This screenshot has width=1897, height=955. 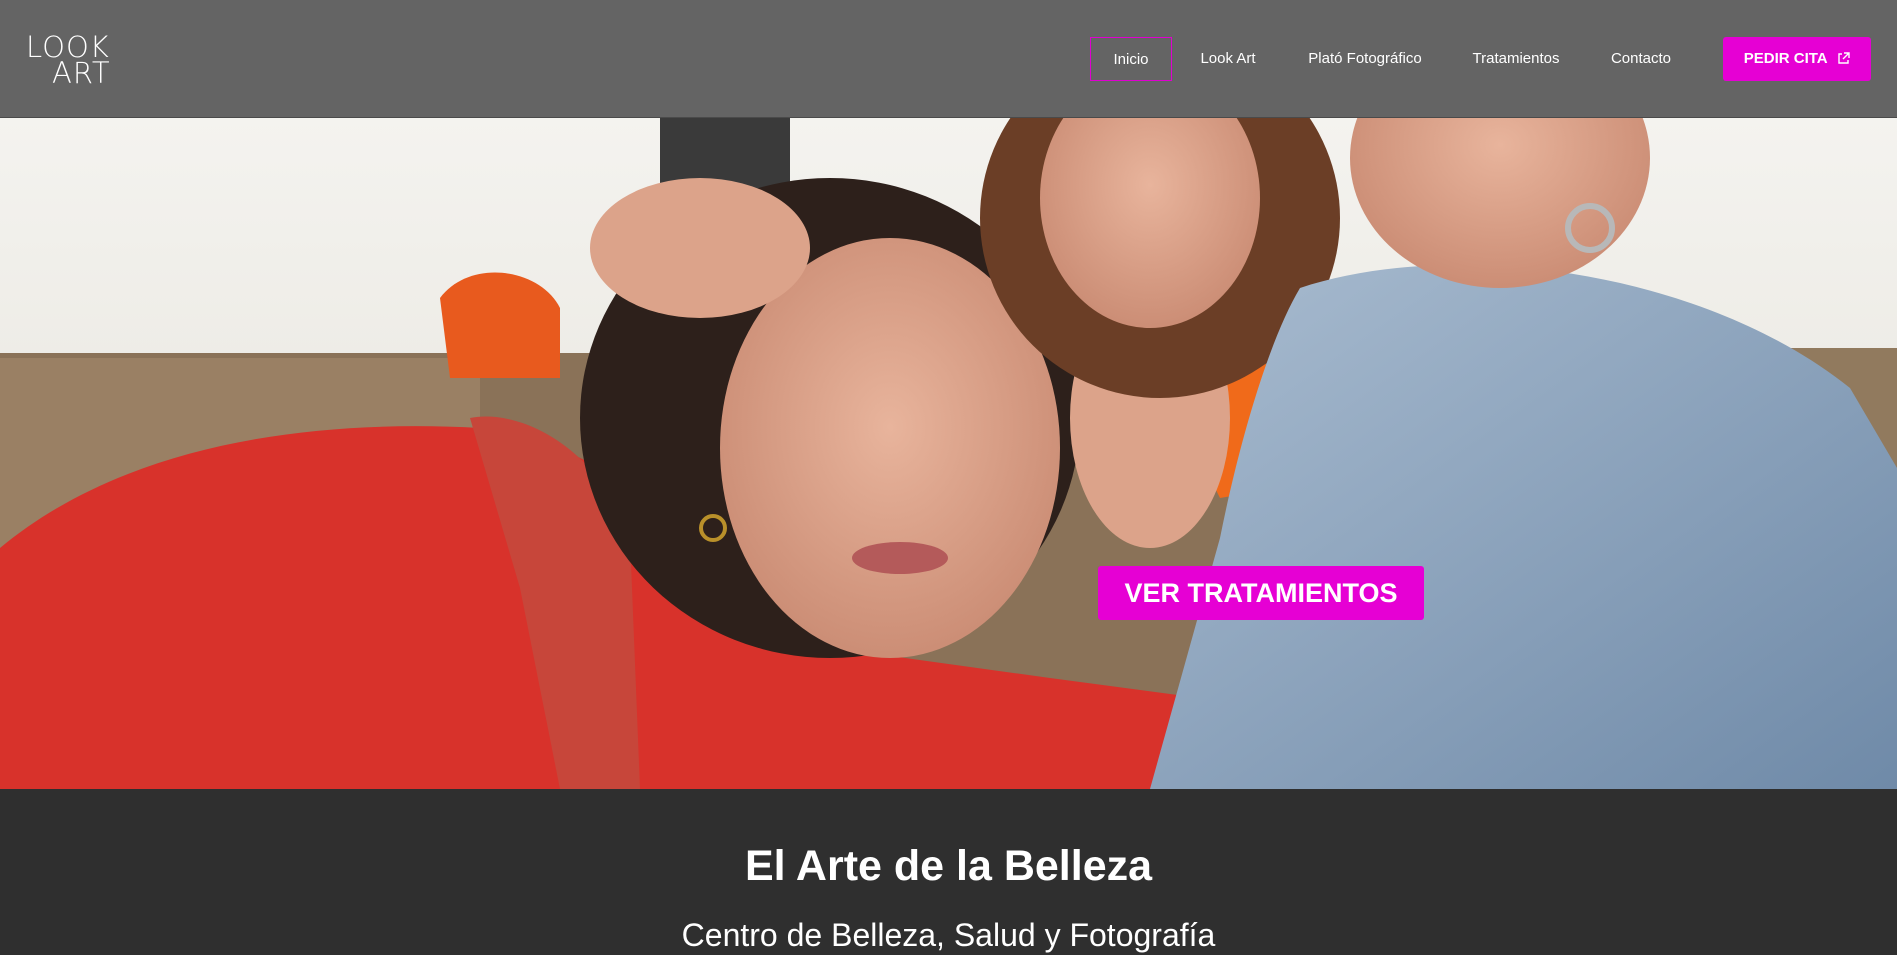 What do you see at coordinates (1844, 58) in the screenshot?
I see `external-link-icon` at bounding box center [1844, 58].